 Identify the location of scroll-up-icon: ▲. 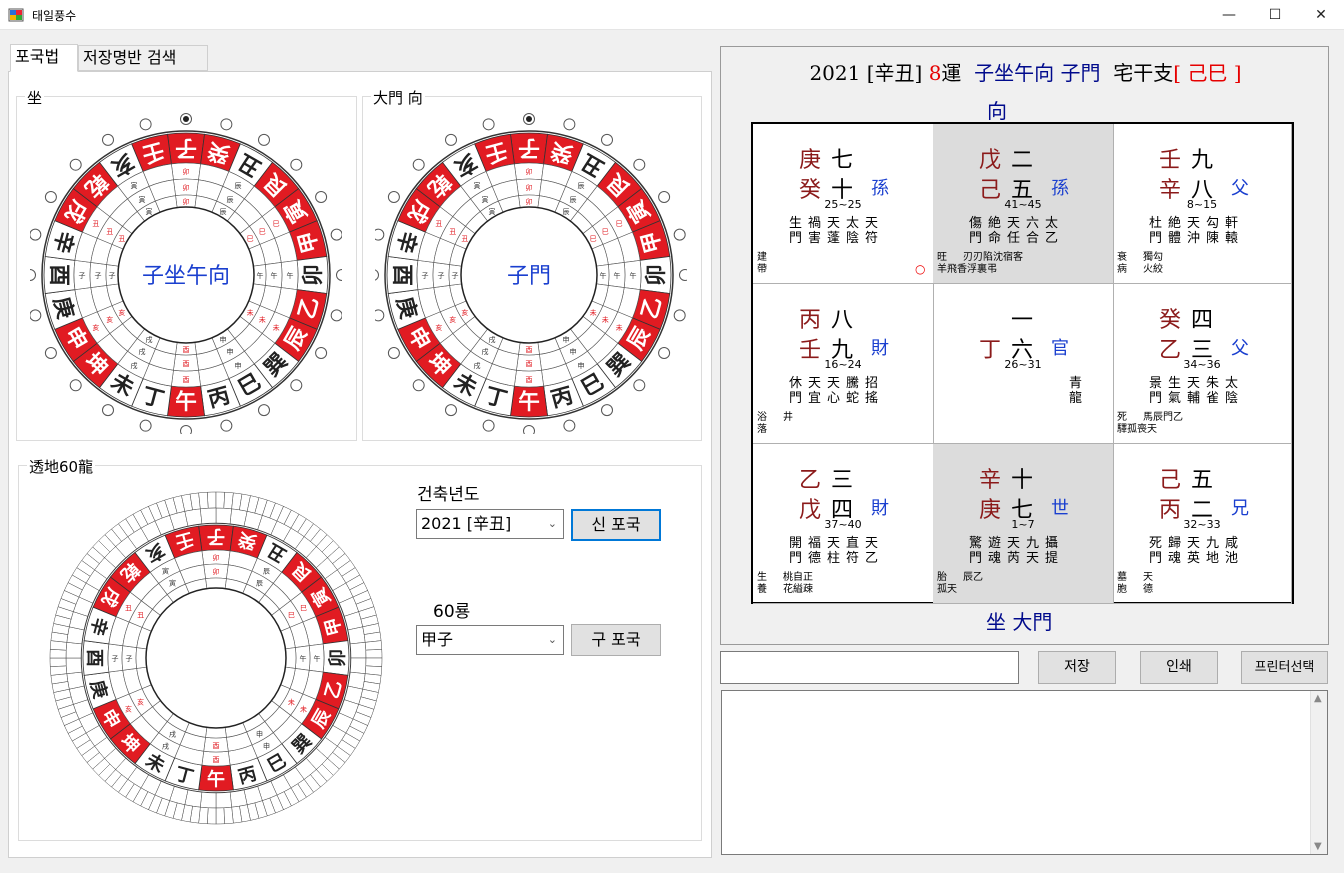
(1318, 698).